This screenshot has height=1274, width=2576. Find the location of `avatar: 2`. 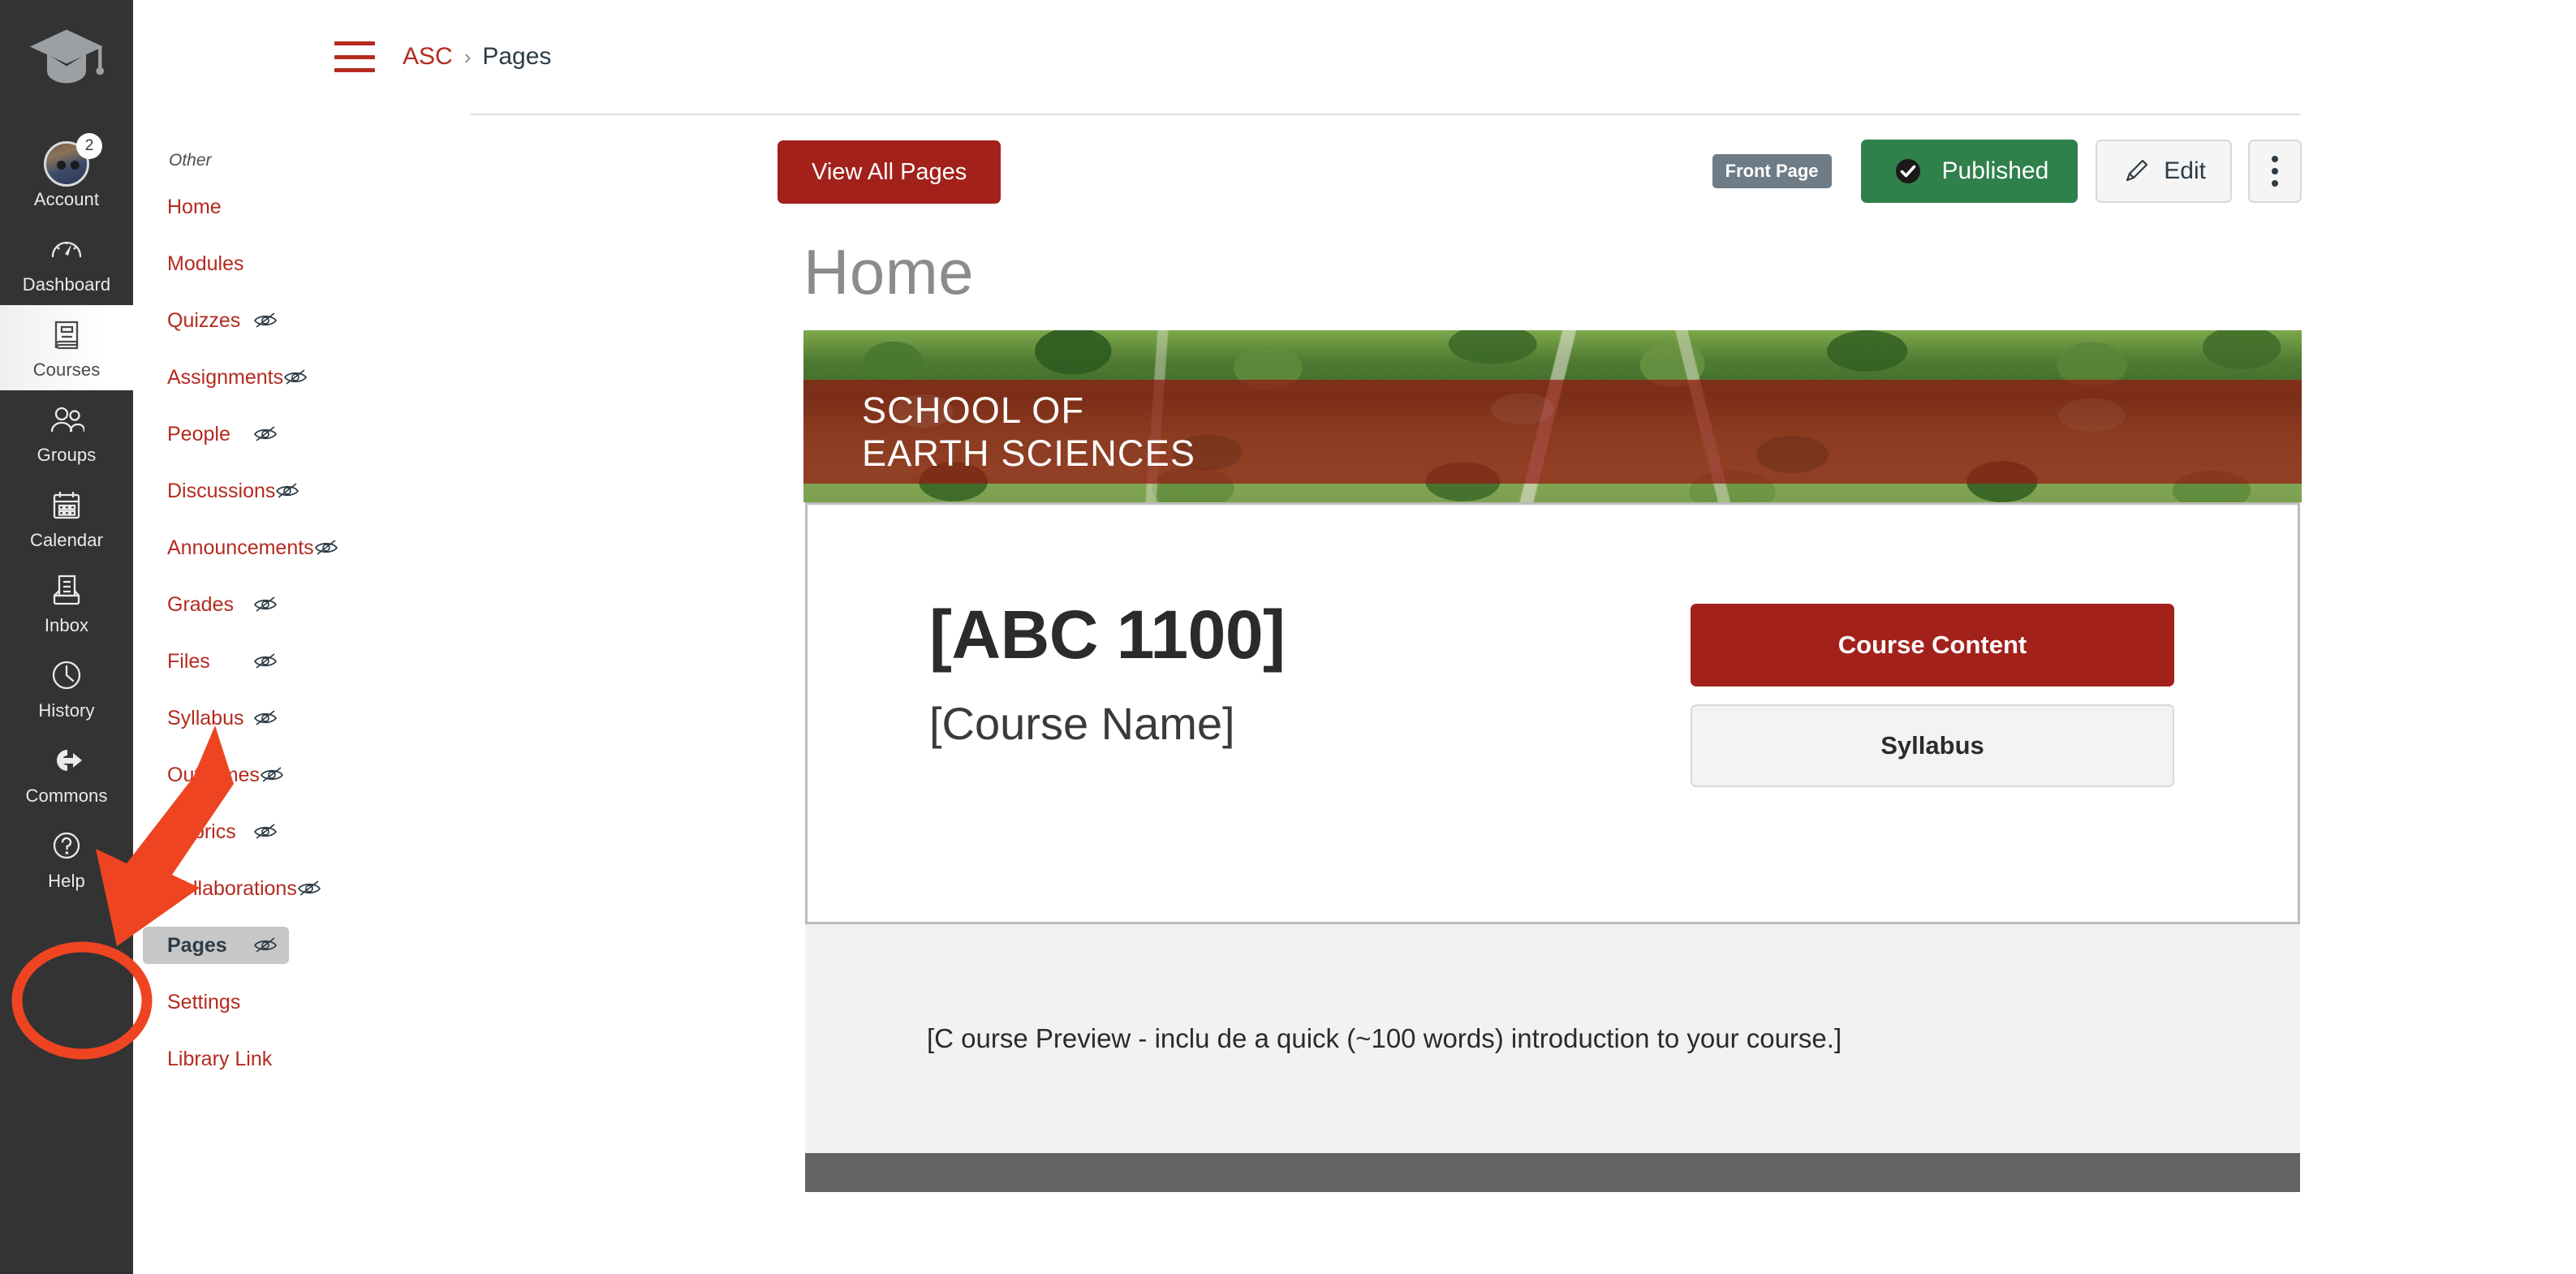

avatar: 2 is located at coordinates (73, 160).